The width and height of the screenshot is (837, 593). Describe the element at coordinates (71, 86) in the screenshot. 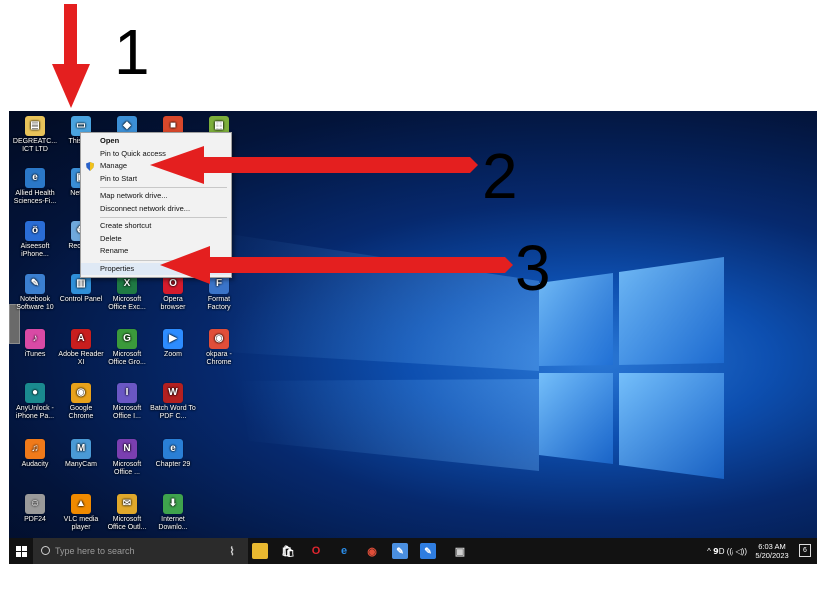

I see `arrow-1-head` at that location.